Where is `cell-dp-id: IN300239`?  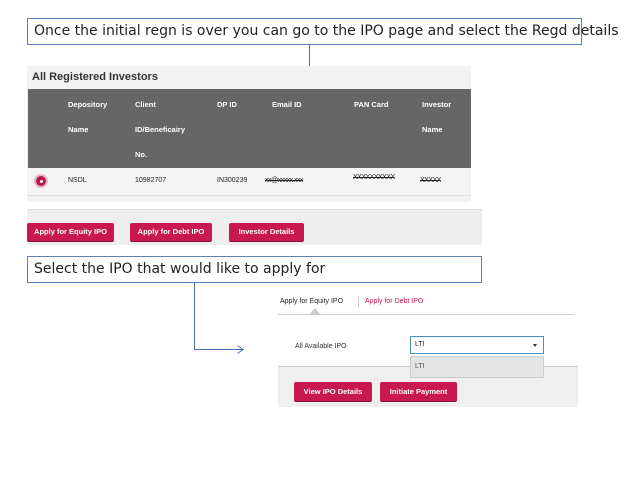
cell-dp-id: IN300239 is located at coordinates (232, 180).